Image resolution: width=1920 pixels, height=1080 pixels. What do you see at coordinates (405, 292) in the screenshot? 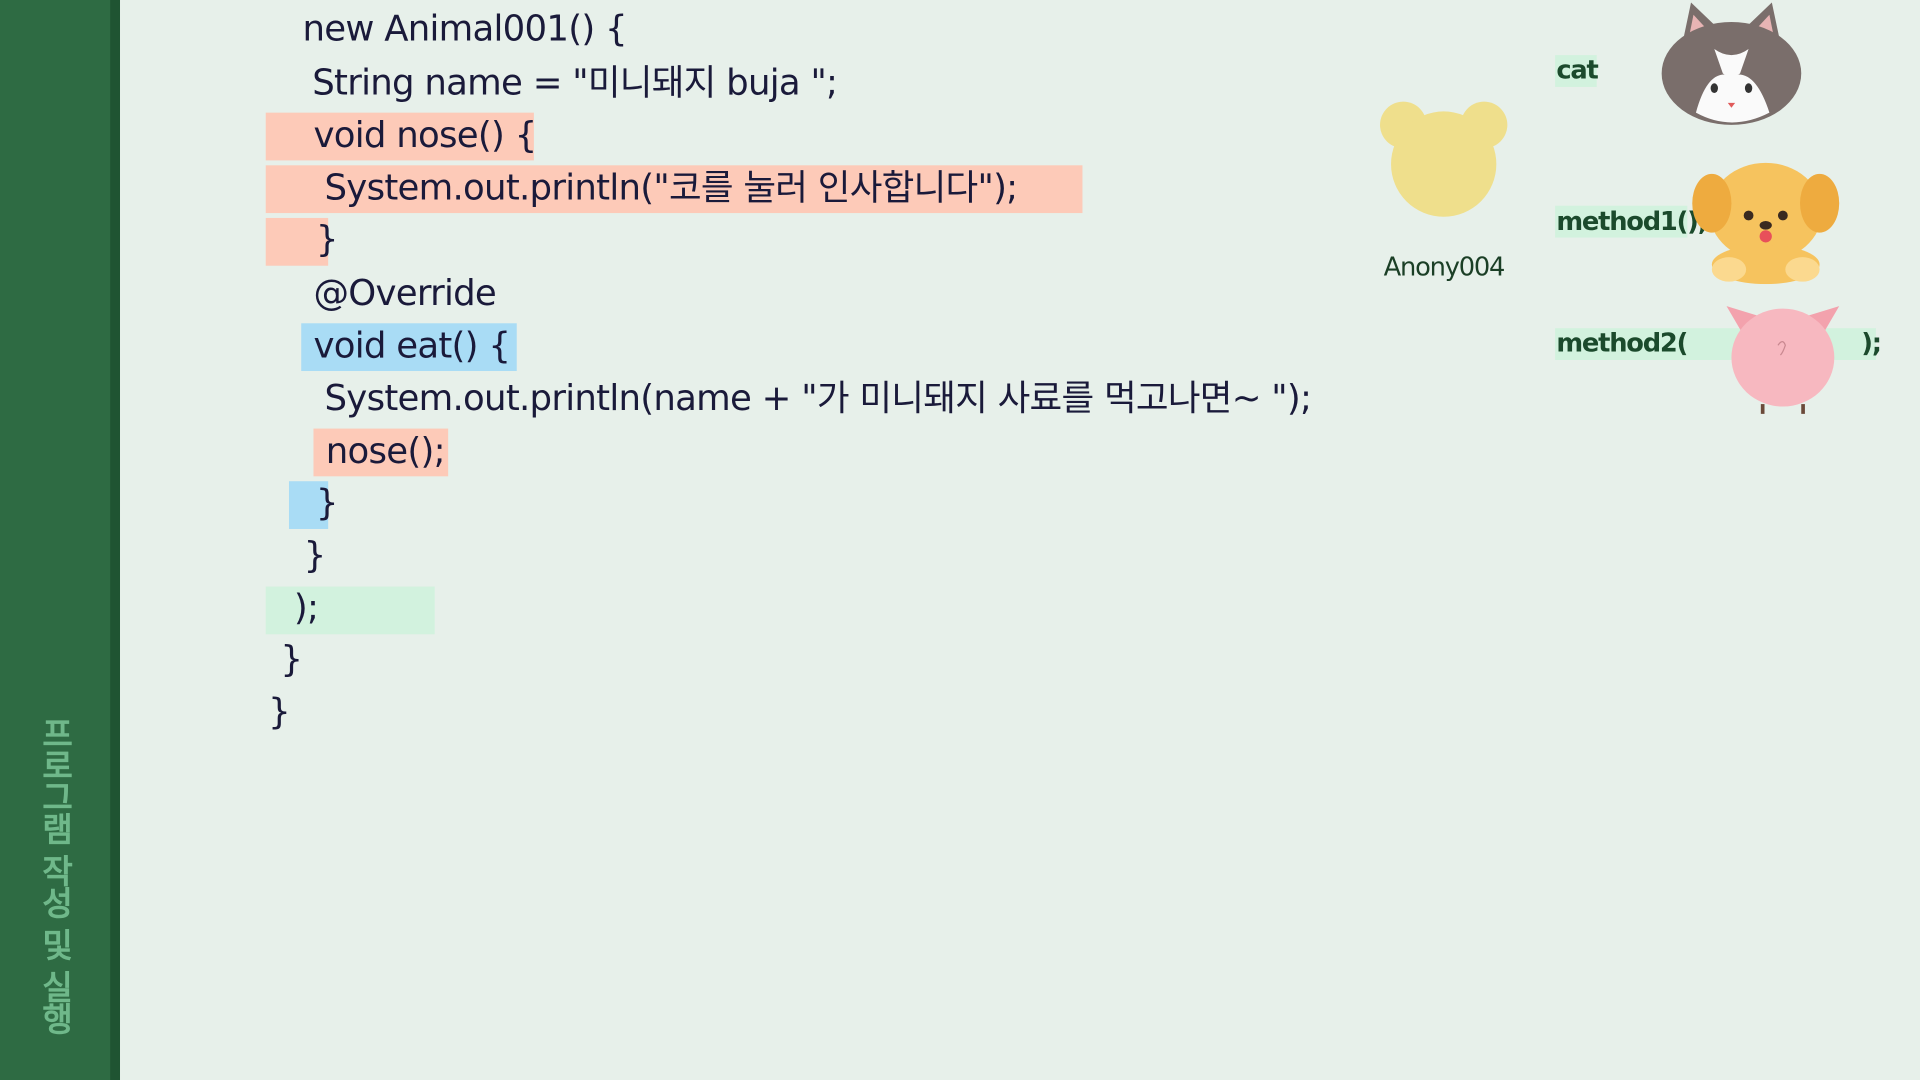
I see `code-line: @Override` at bounding box center [405, 292].